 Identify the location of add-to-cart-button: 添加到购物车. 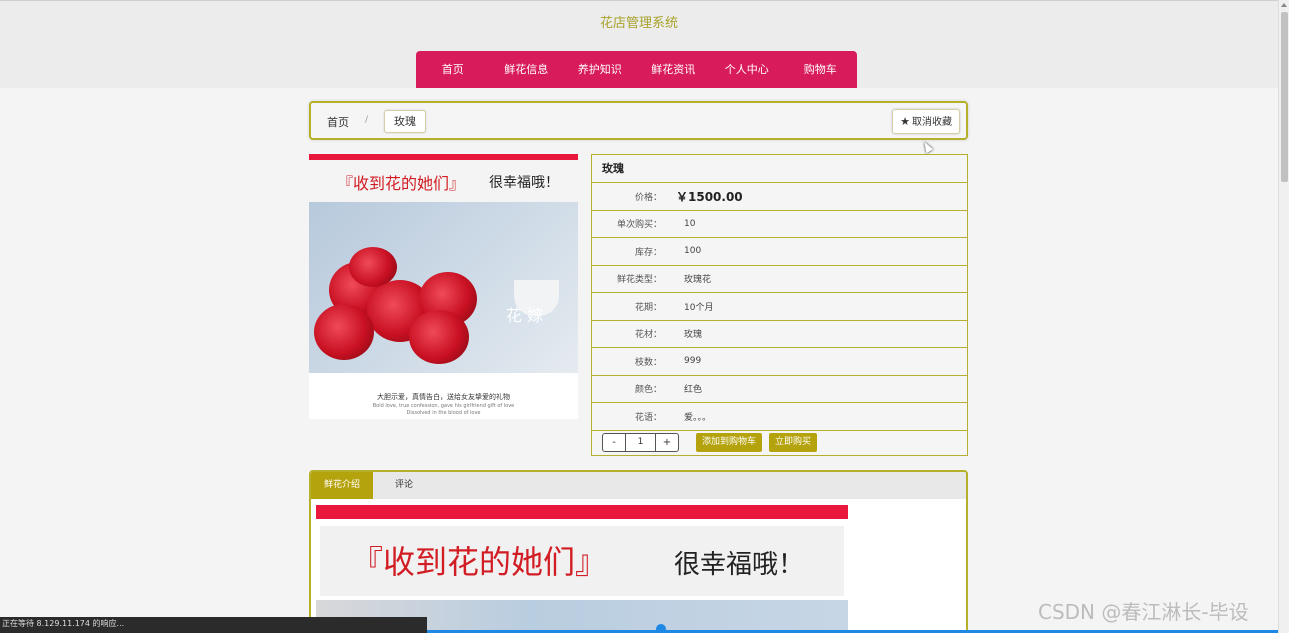
(729, 442).